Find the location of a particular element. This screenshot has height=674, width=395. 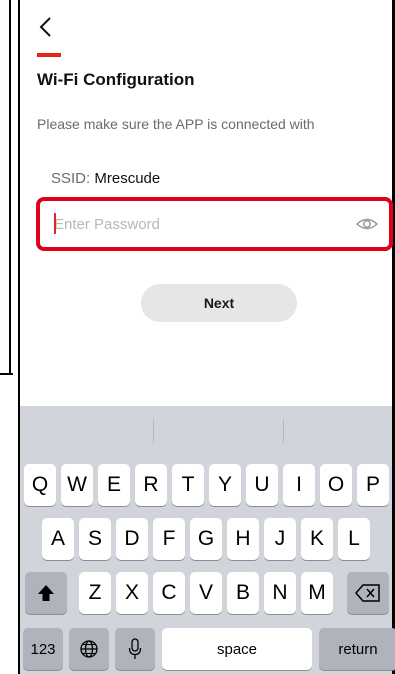

left-frame-edge is located at coordinates (5, 187).